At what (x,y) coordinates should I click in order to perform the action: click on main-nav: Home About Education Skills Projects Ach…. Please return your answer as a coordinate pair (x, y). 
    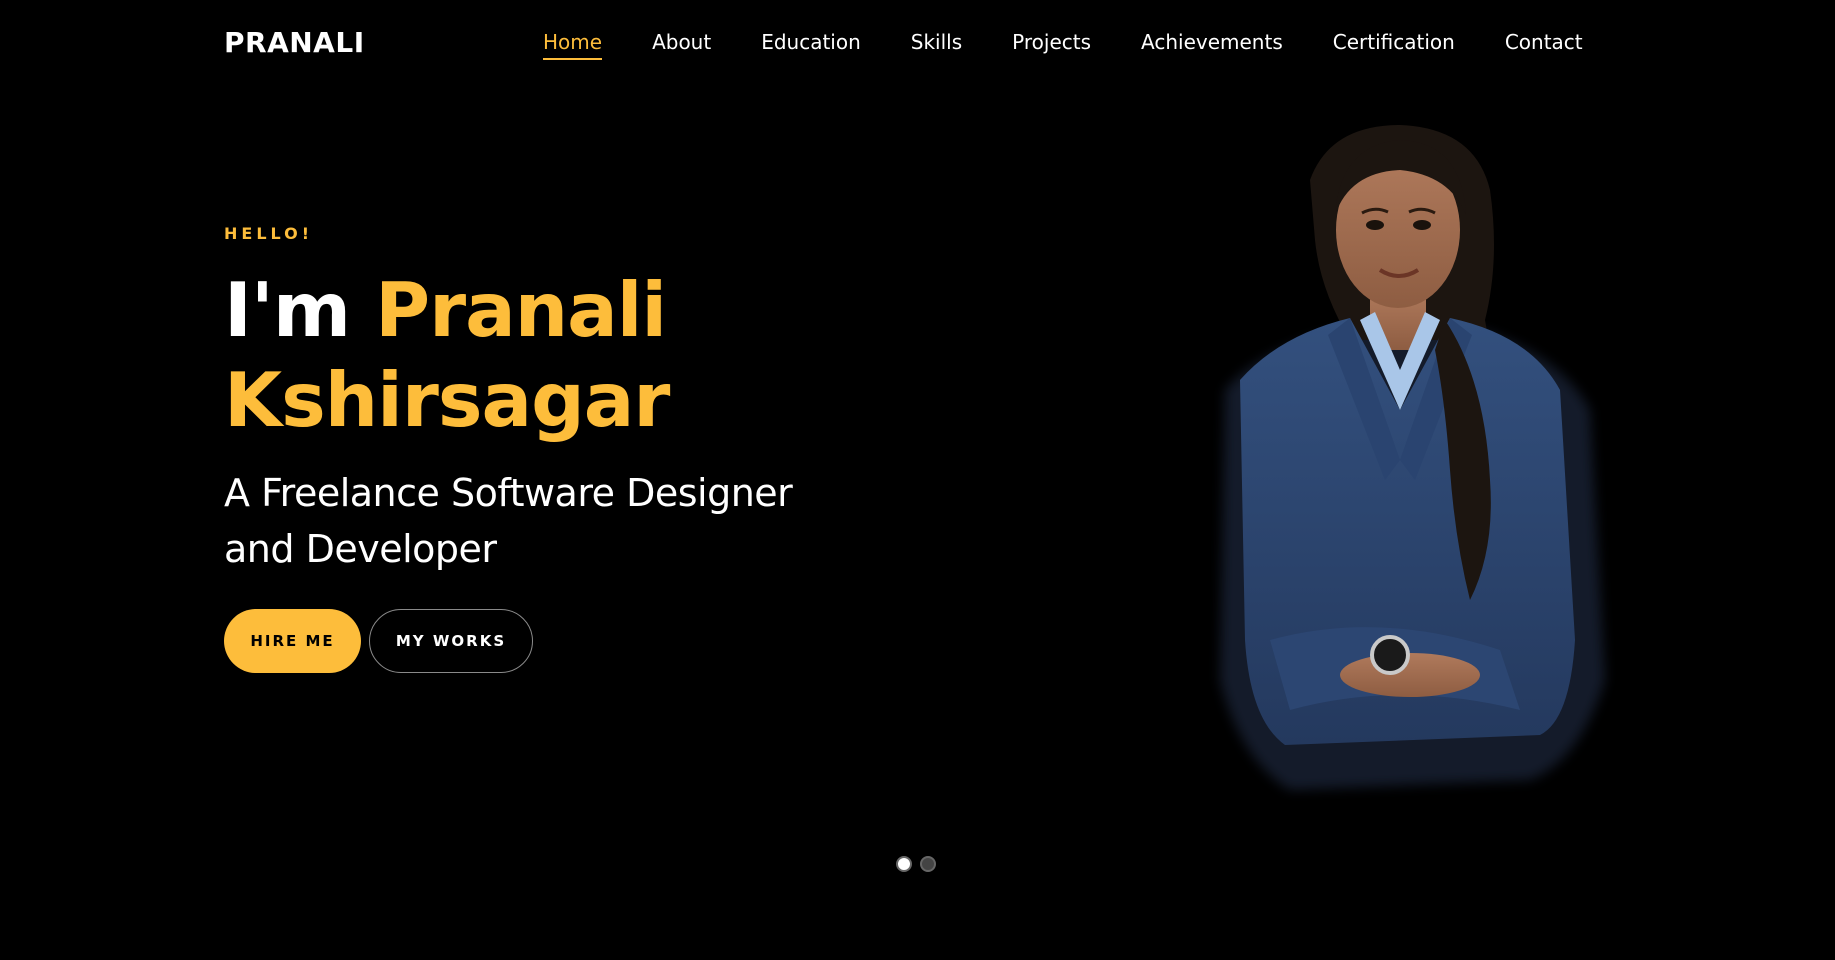
    Looking at the image, I should click on (1063, 45).